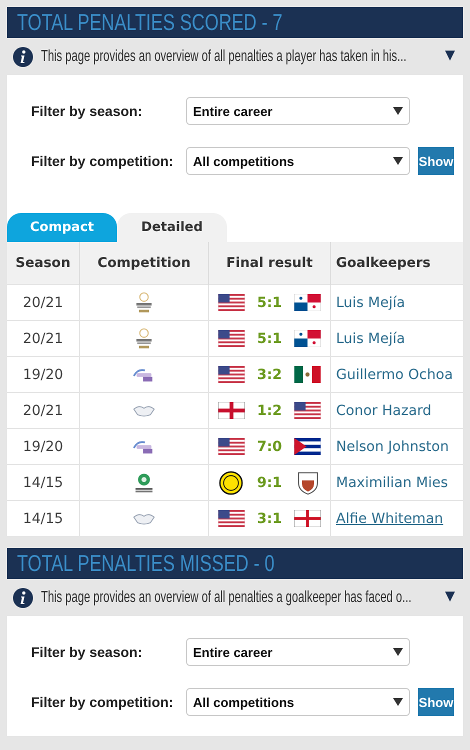 Image resolution: width=470 pixels, height=750 pixels. I want to click on column-header: Season, so click(43, 263).